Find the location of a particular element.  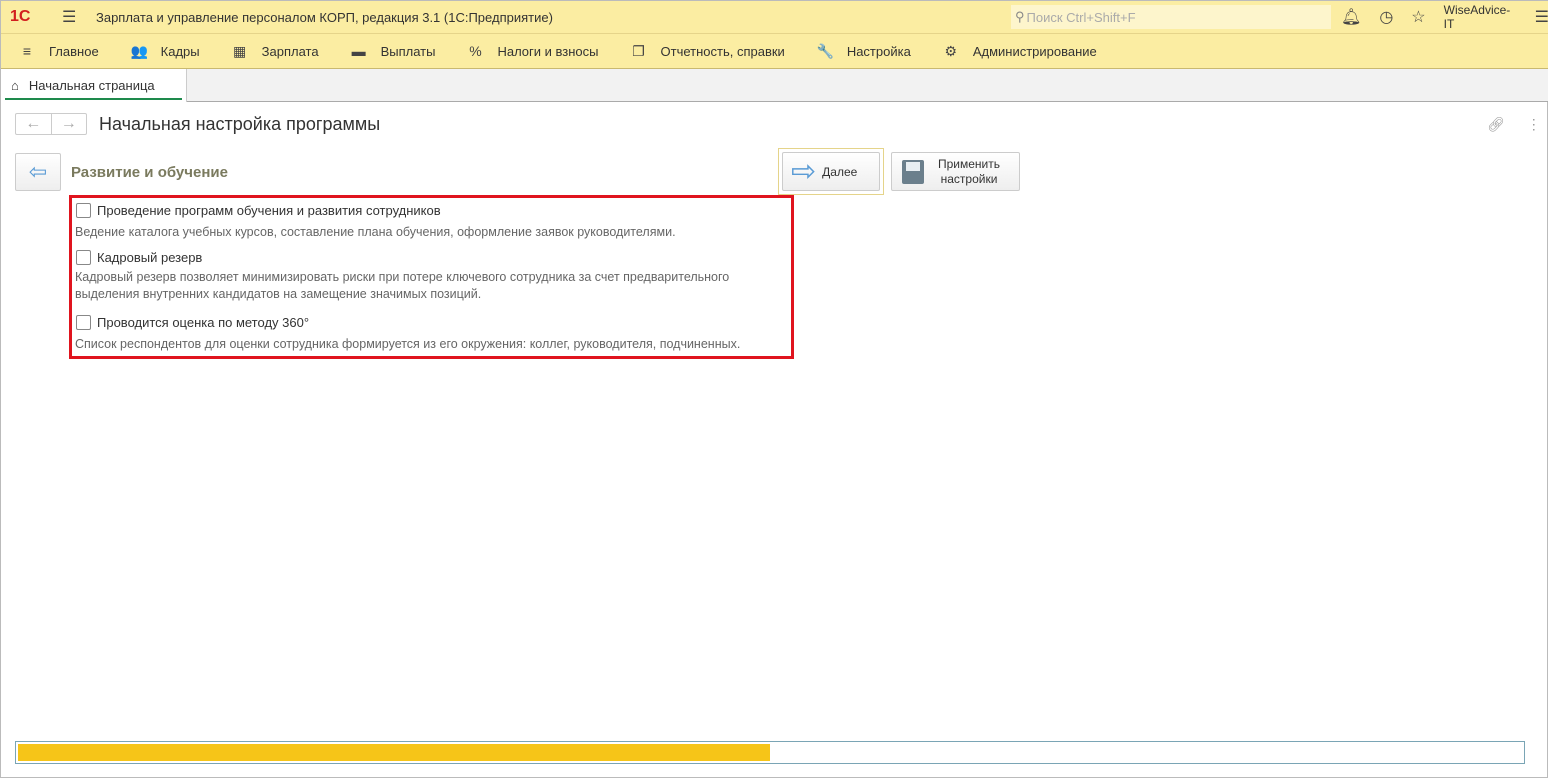

gear-icon: ⚙ is located at coordinates (951, 50).